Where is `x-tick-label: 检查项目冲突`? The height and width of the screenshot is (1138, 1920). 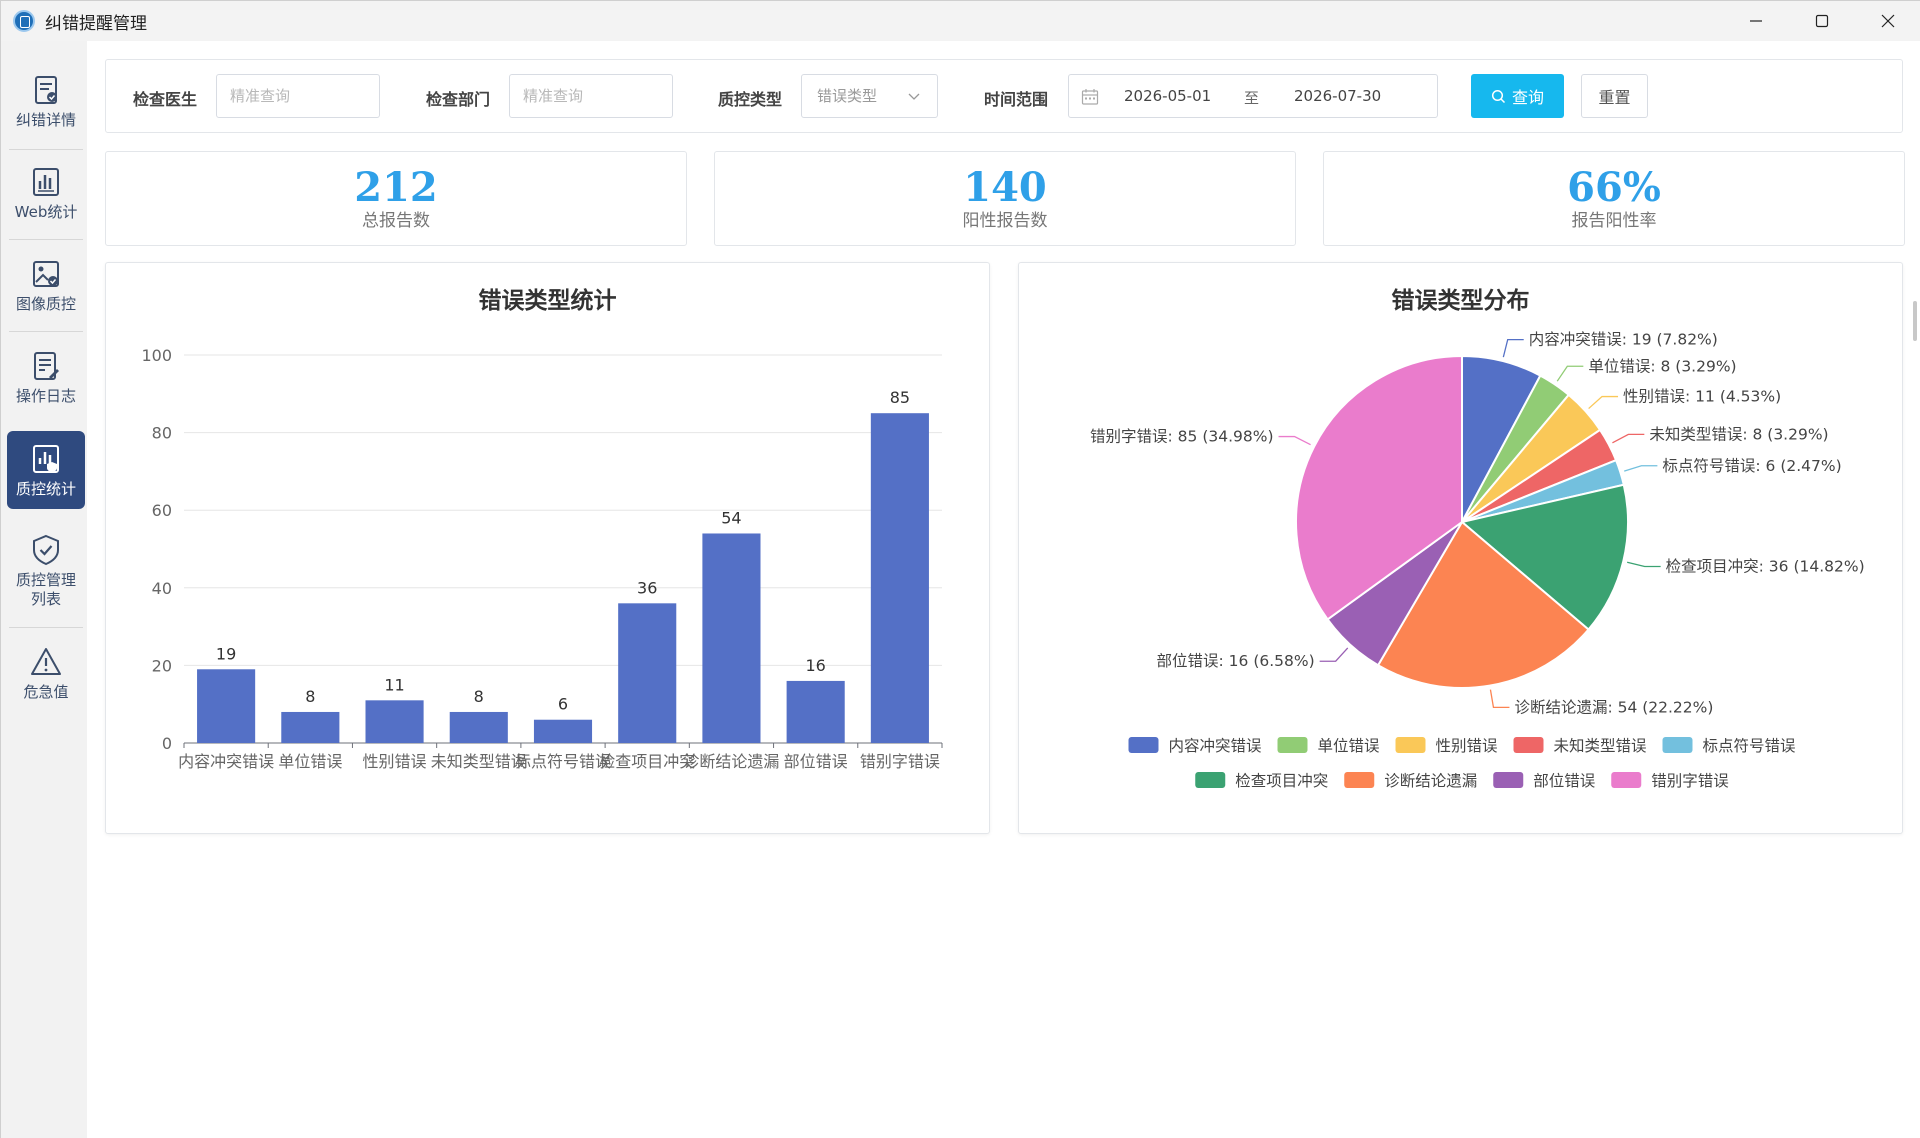 x-tick-label: 检查项目冲突 is located at coordinates (647, 761).